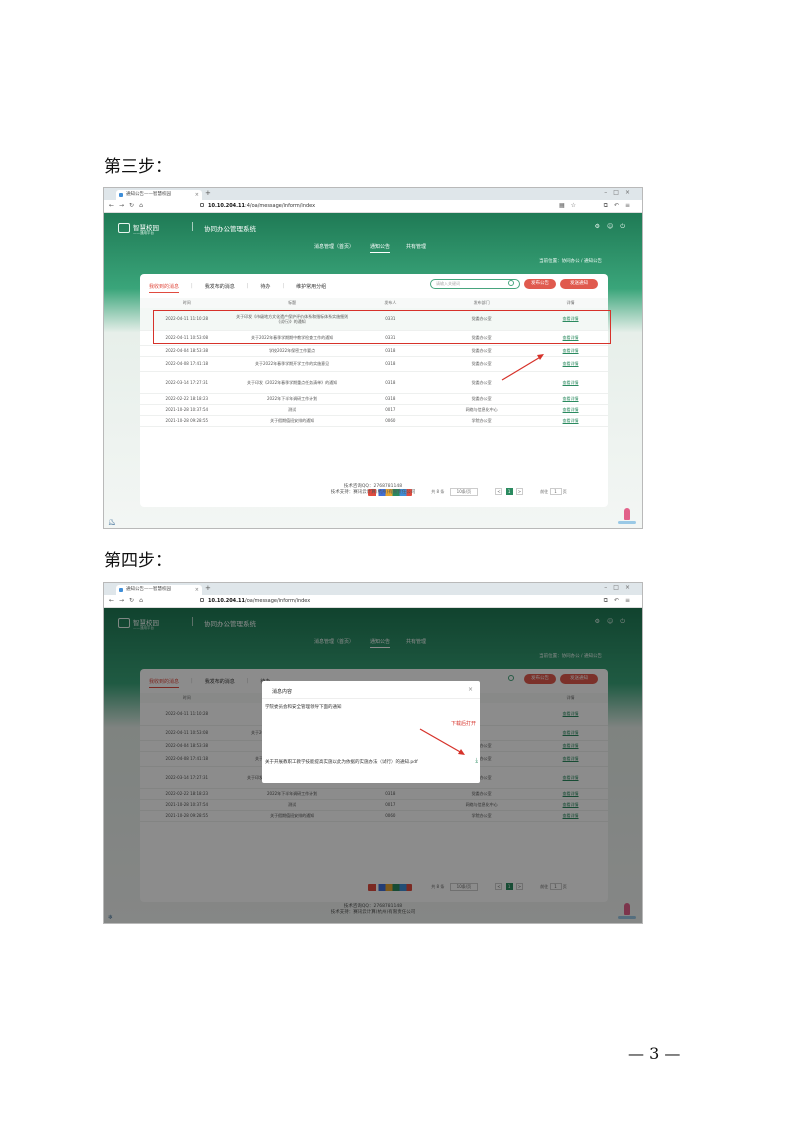  I want to click on row-title: 测试, so click(292, 410).